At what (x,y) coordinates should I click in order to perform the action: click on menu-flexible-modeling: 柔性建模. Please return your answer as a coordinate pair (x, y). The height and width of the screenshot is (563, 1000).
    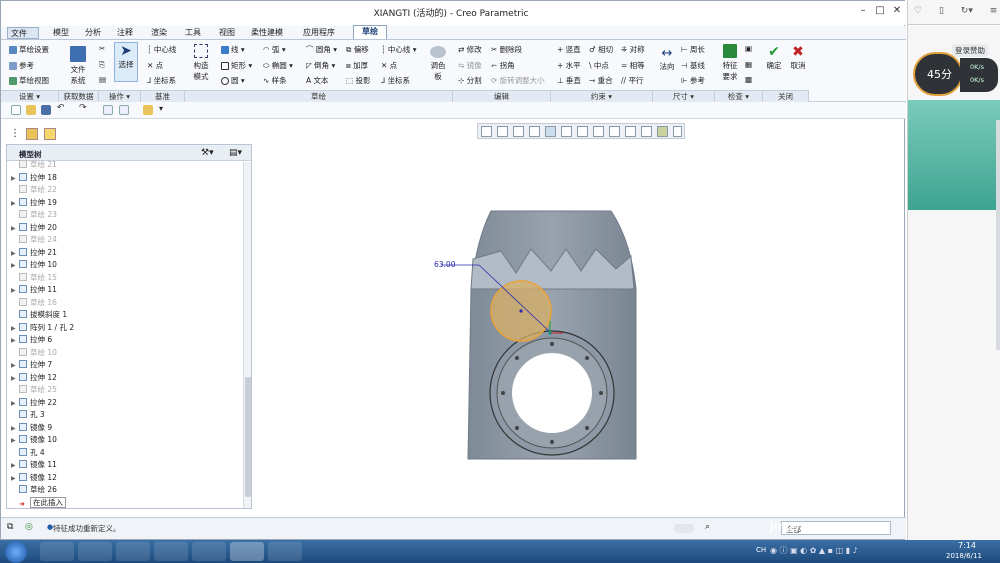
    Looking at the image, I should click on (267, 32).